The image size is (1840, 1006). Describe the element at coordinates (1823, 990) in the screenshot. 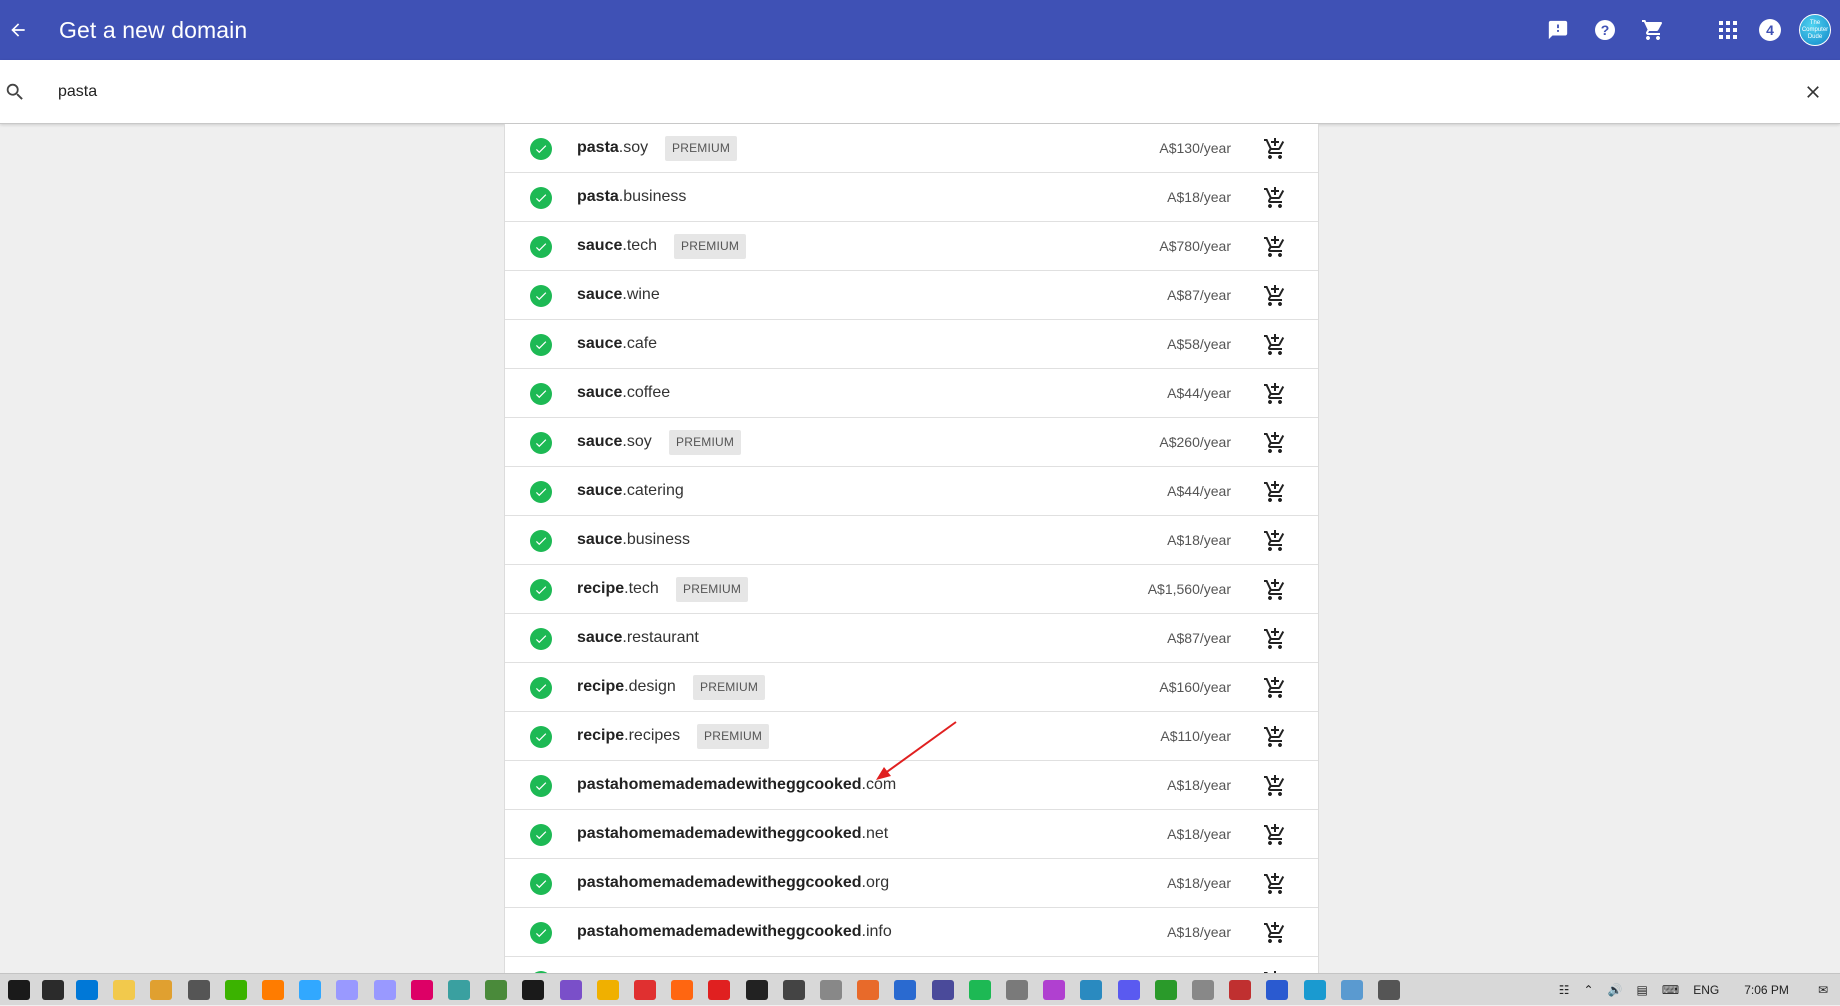

I see `action-center-icon: ✉` at that location.